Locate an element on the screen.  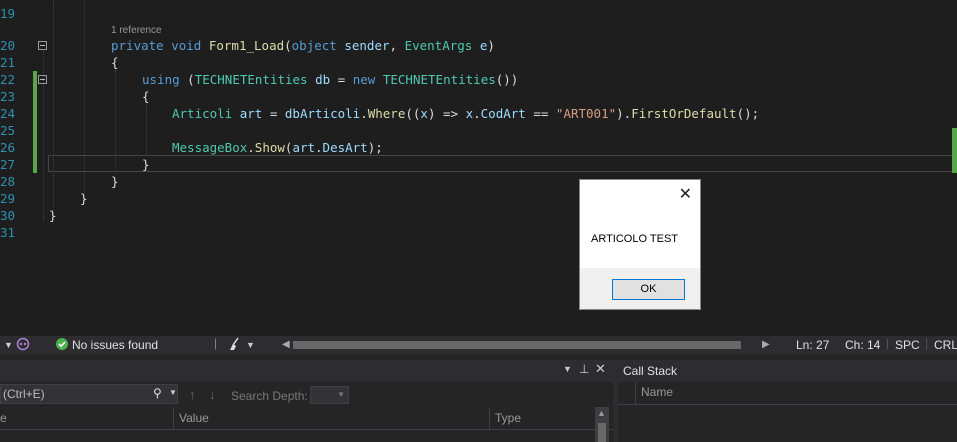
code-line-27: } is located at coordinates (146, 164).